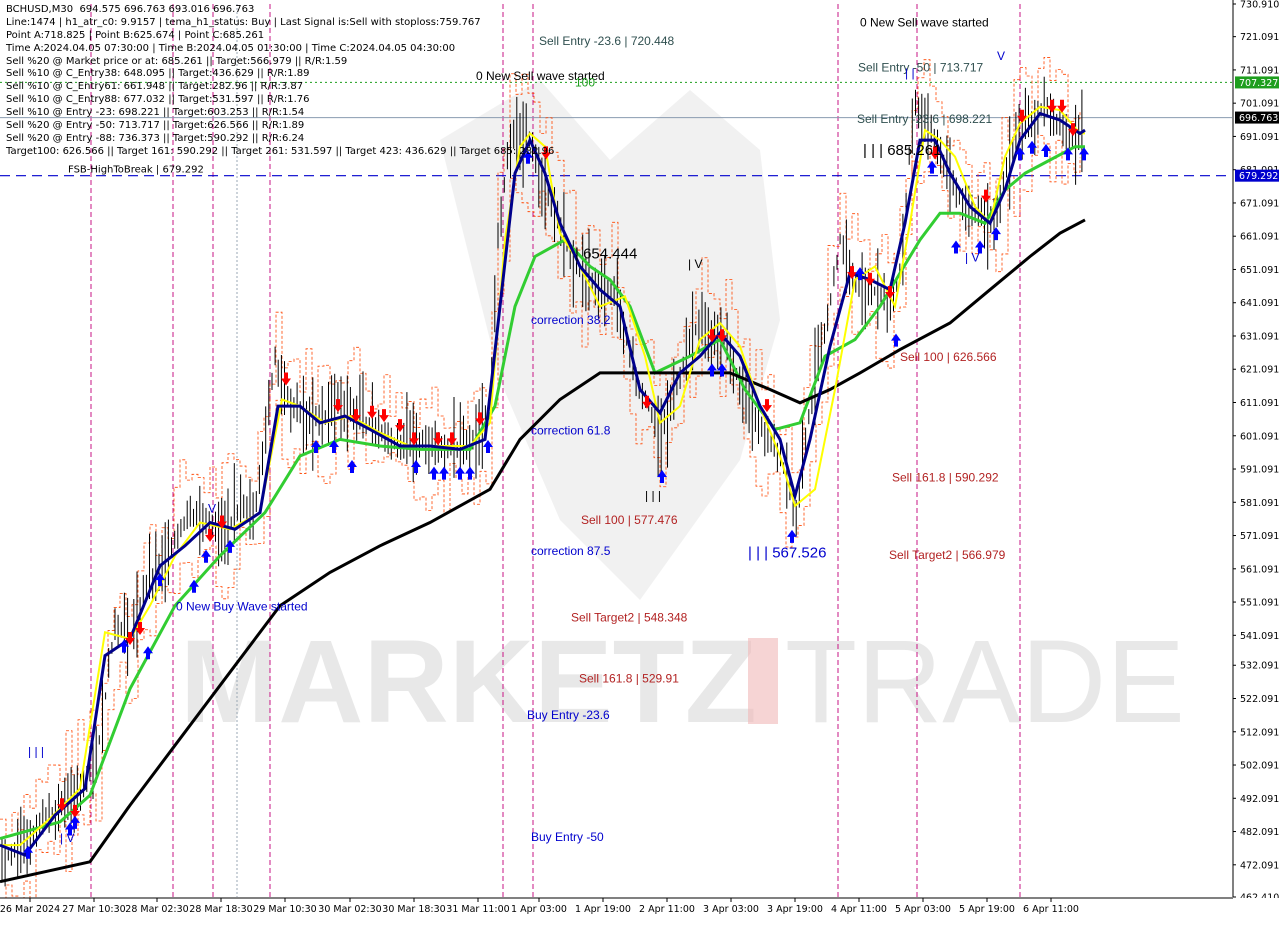  What do you see at coordinates (1259, 666) in the screenshot?
I see `y-tick-label: 532.091` at bounding box center [1259, 666].